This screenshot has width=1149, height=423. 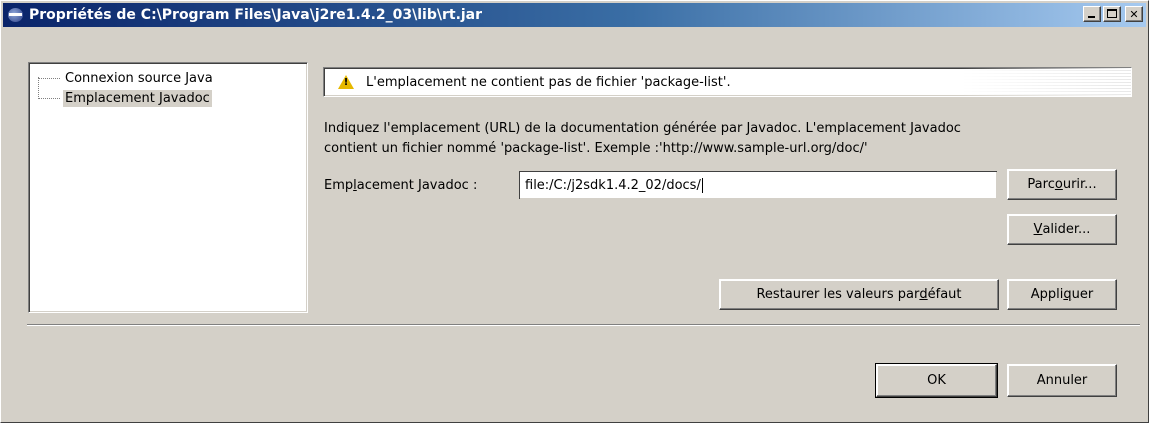 I want to click on tree-item-label: Connexion source Java, so click(x=139, y=78).